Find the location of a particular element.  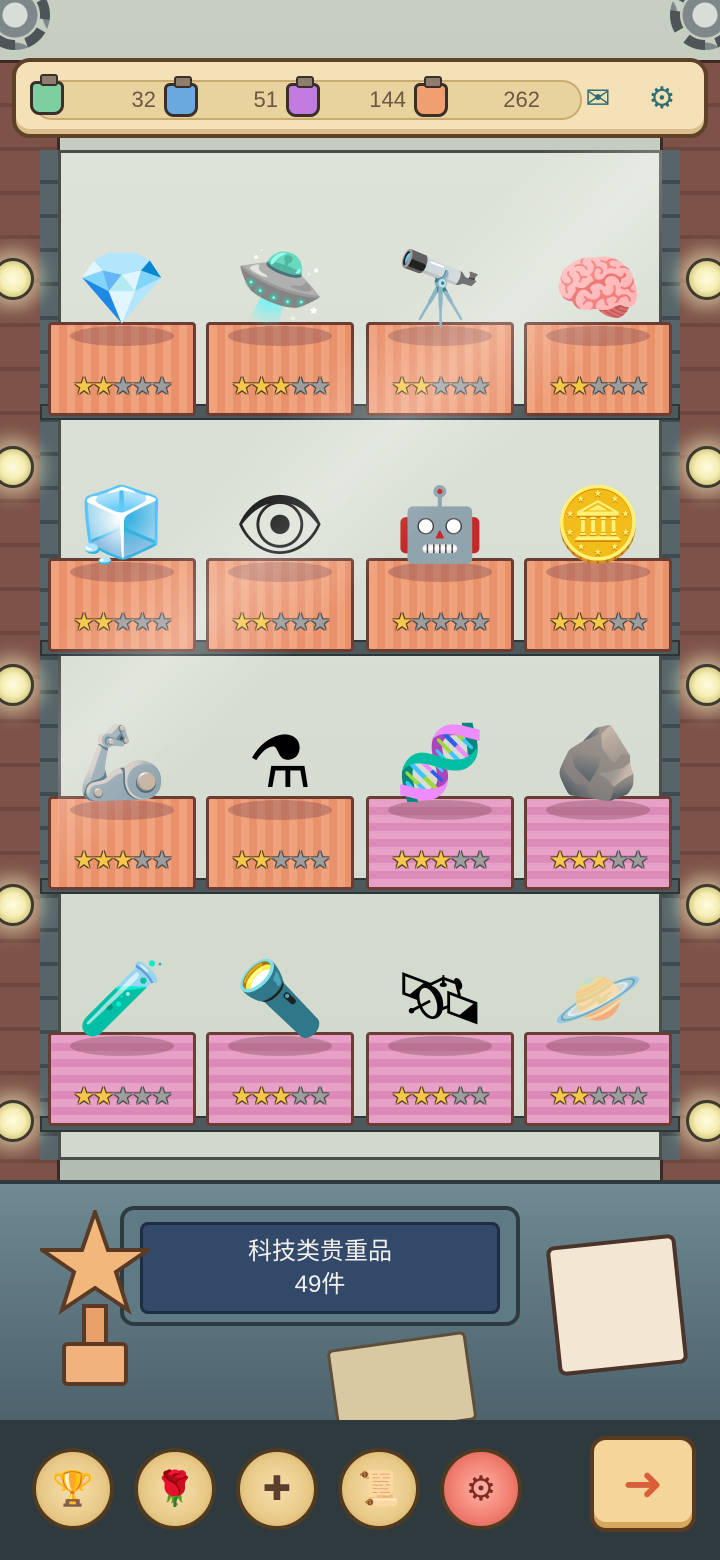

green-crystal-icon: 💎 is located at coordinates (122, 288).